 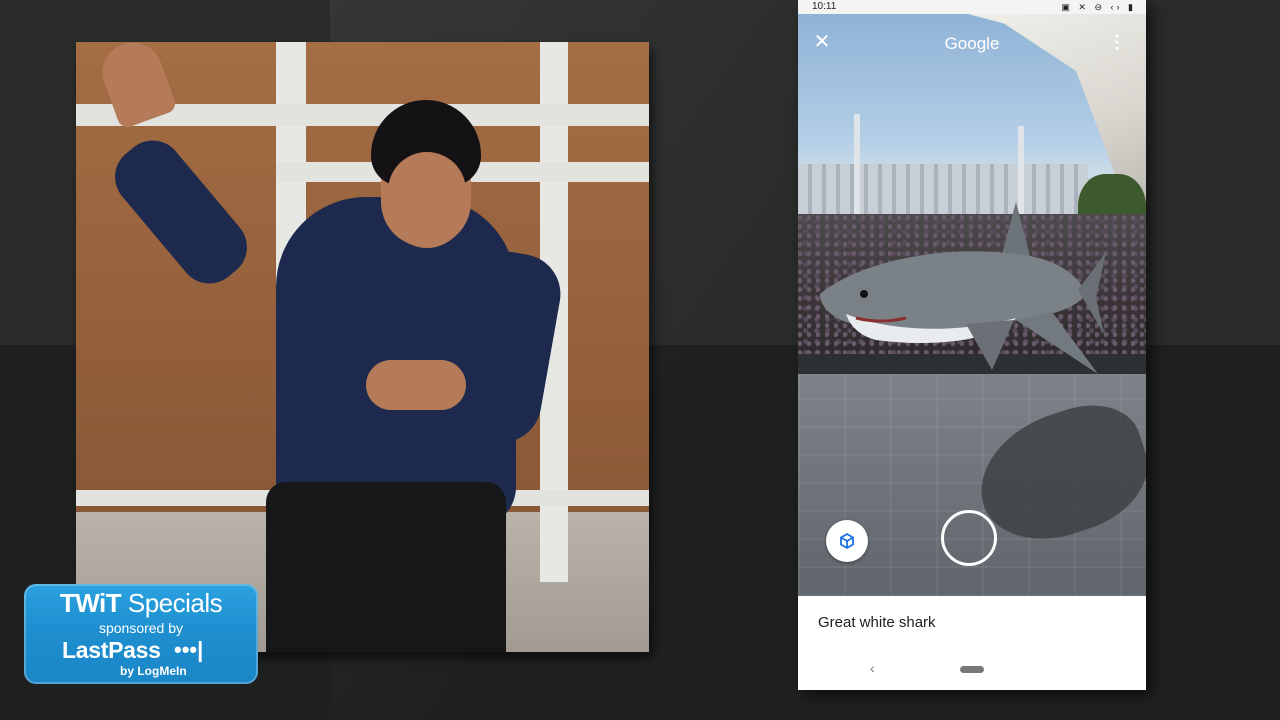 I want to click on lens-app-bar: ✕ Google ⋮, so click(x=972, y=42).